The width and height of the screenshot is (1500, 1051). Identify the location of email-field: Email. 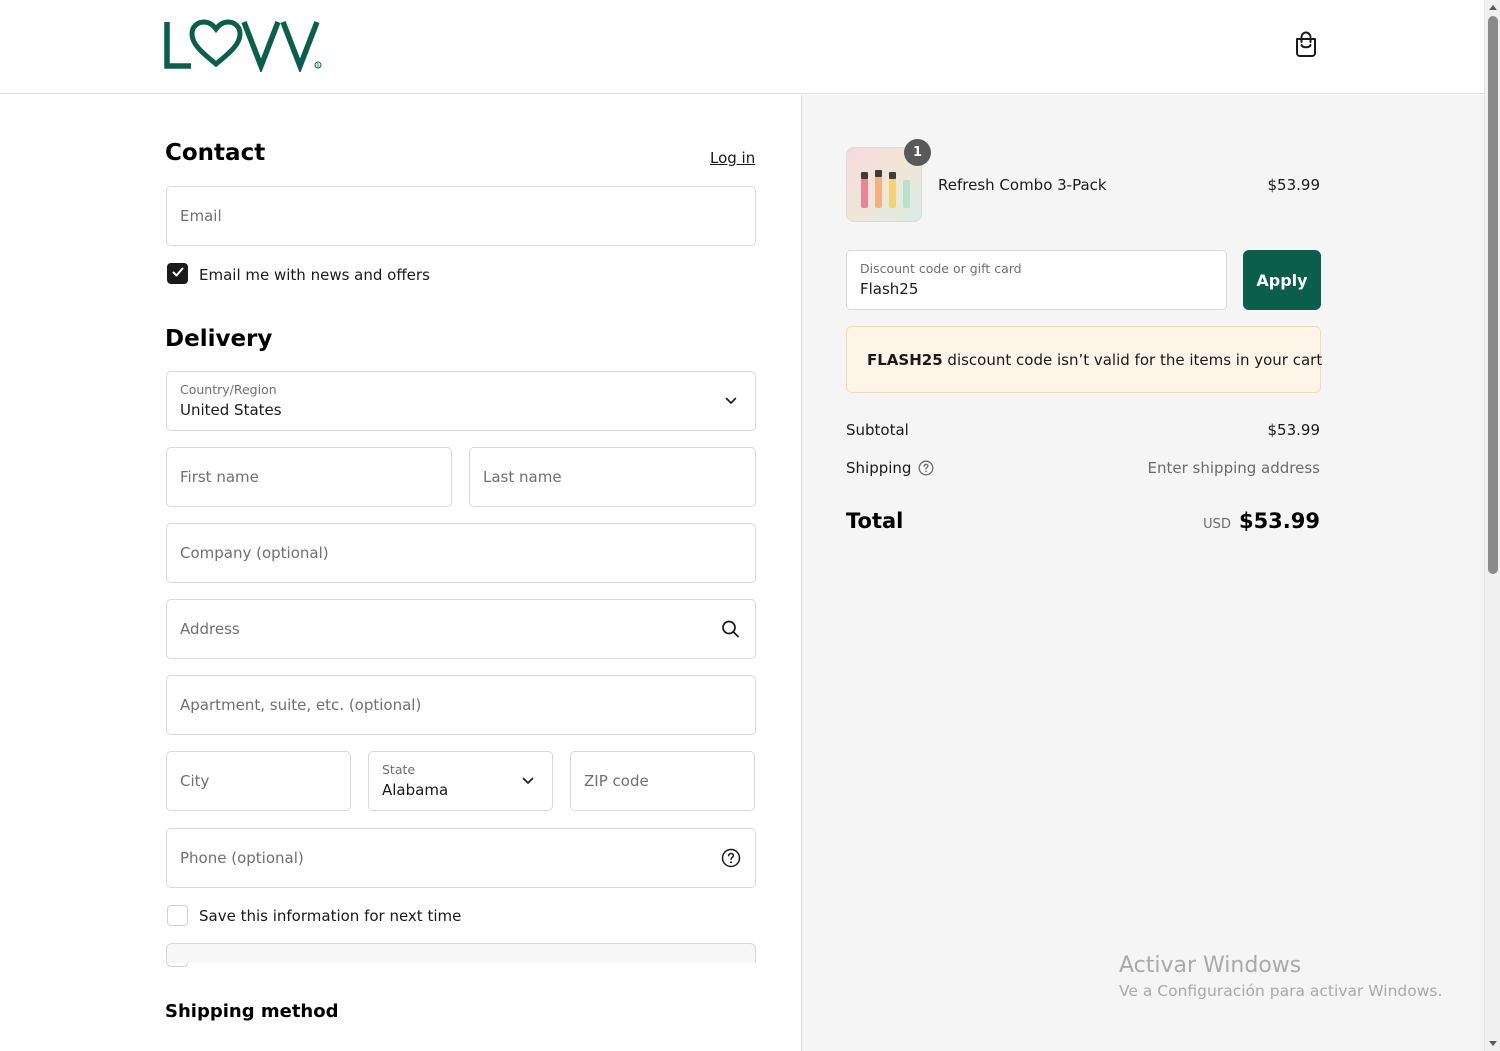
(461, 216).